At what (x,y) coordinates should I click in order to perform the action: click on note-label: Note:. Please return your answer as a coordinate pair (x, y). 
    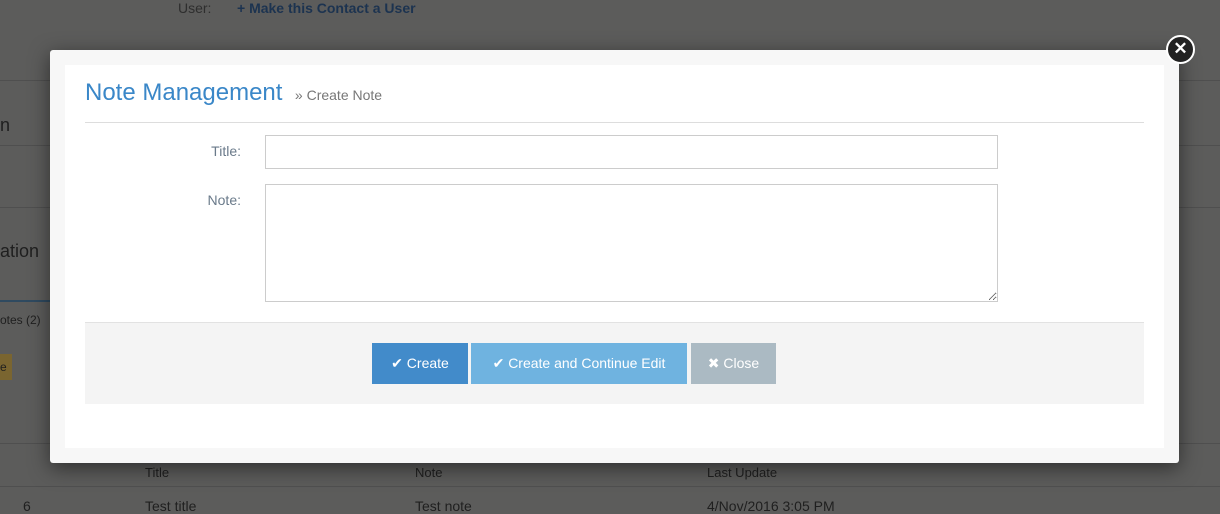
    Looking at the image, I should click on (224, 200).